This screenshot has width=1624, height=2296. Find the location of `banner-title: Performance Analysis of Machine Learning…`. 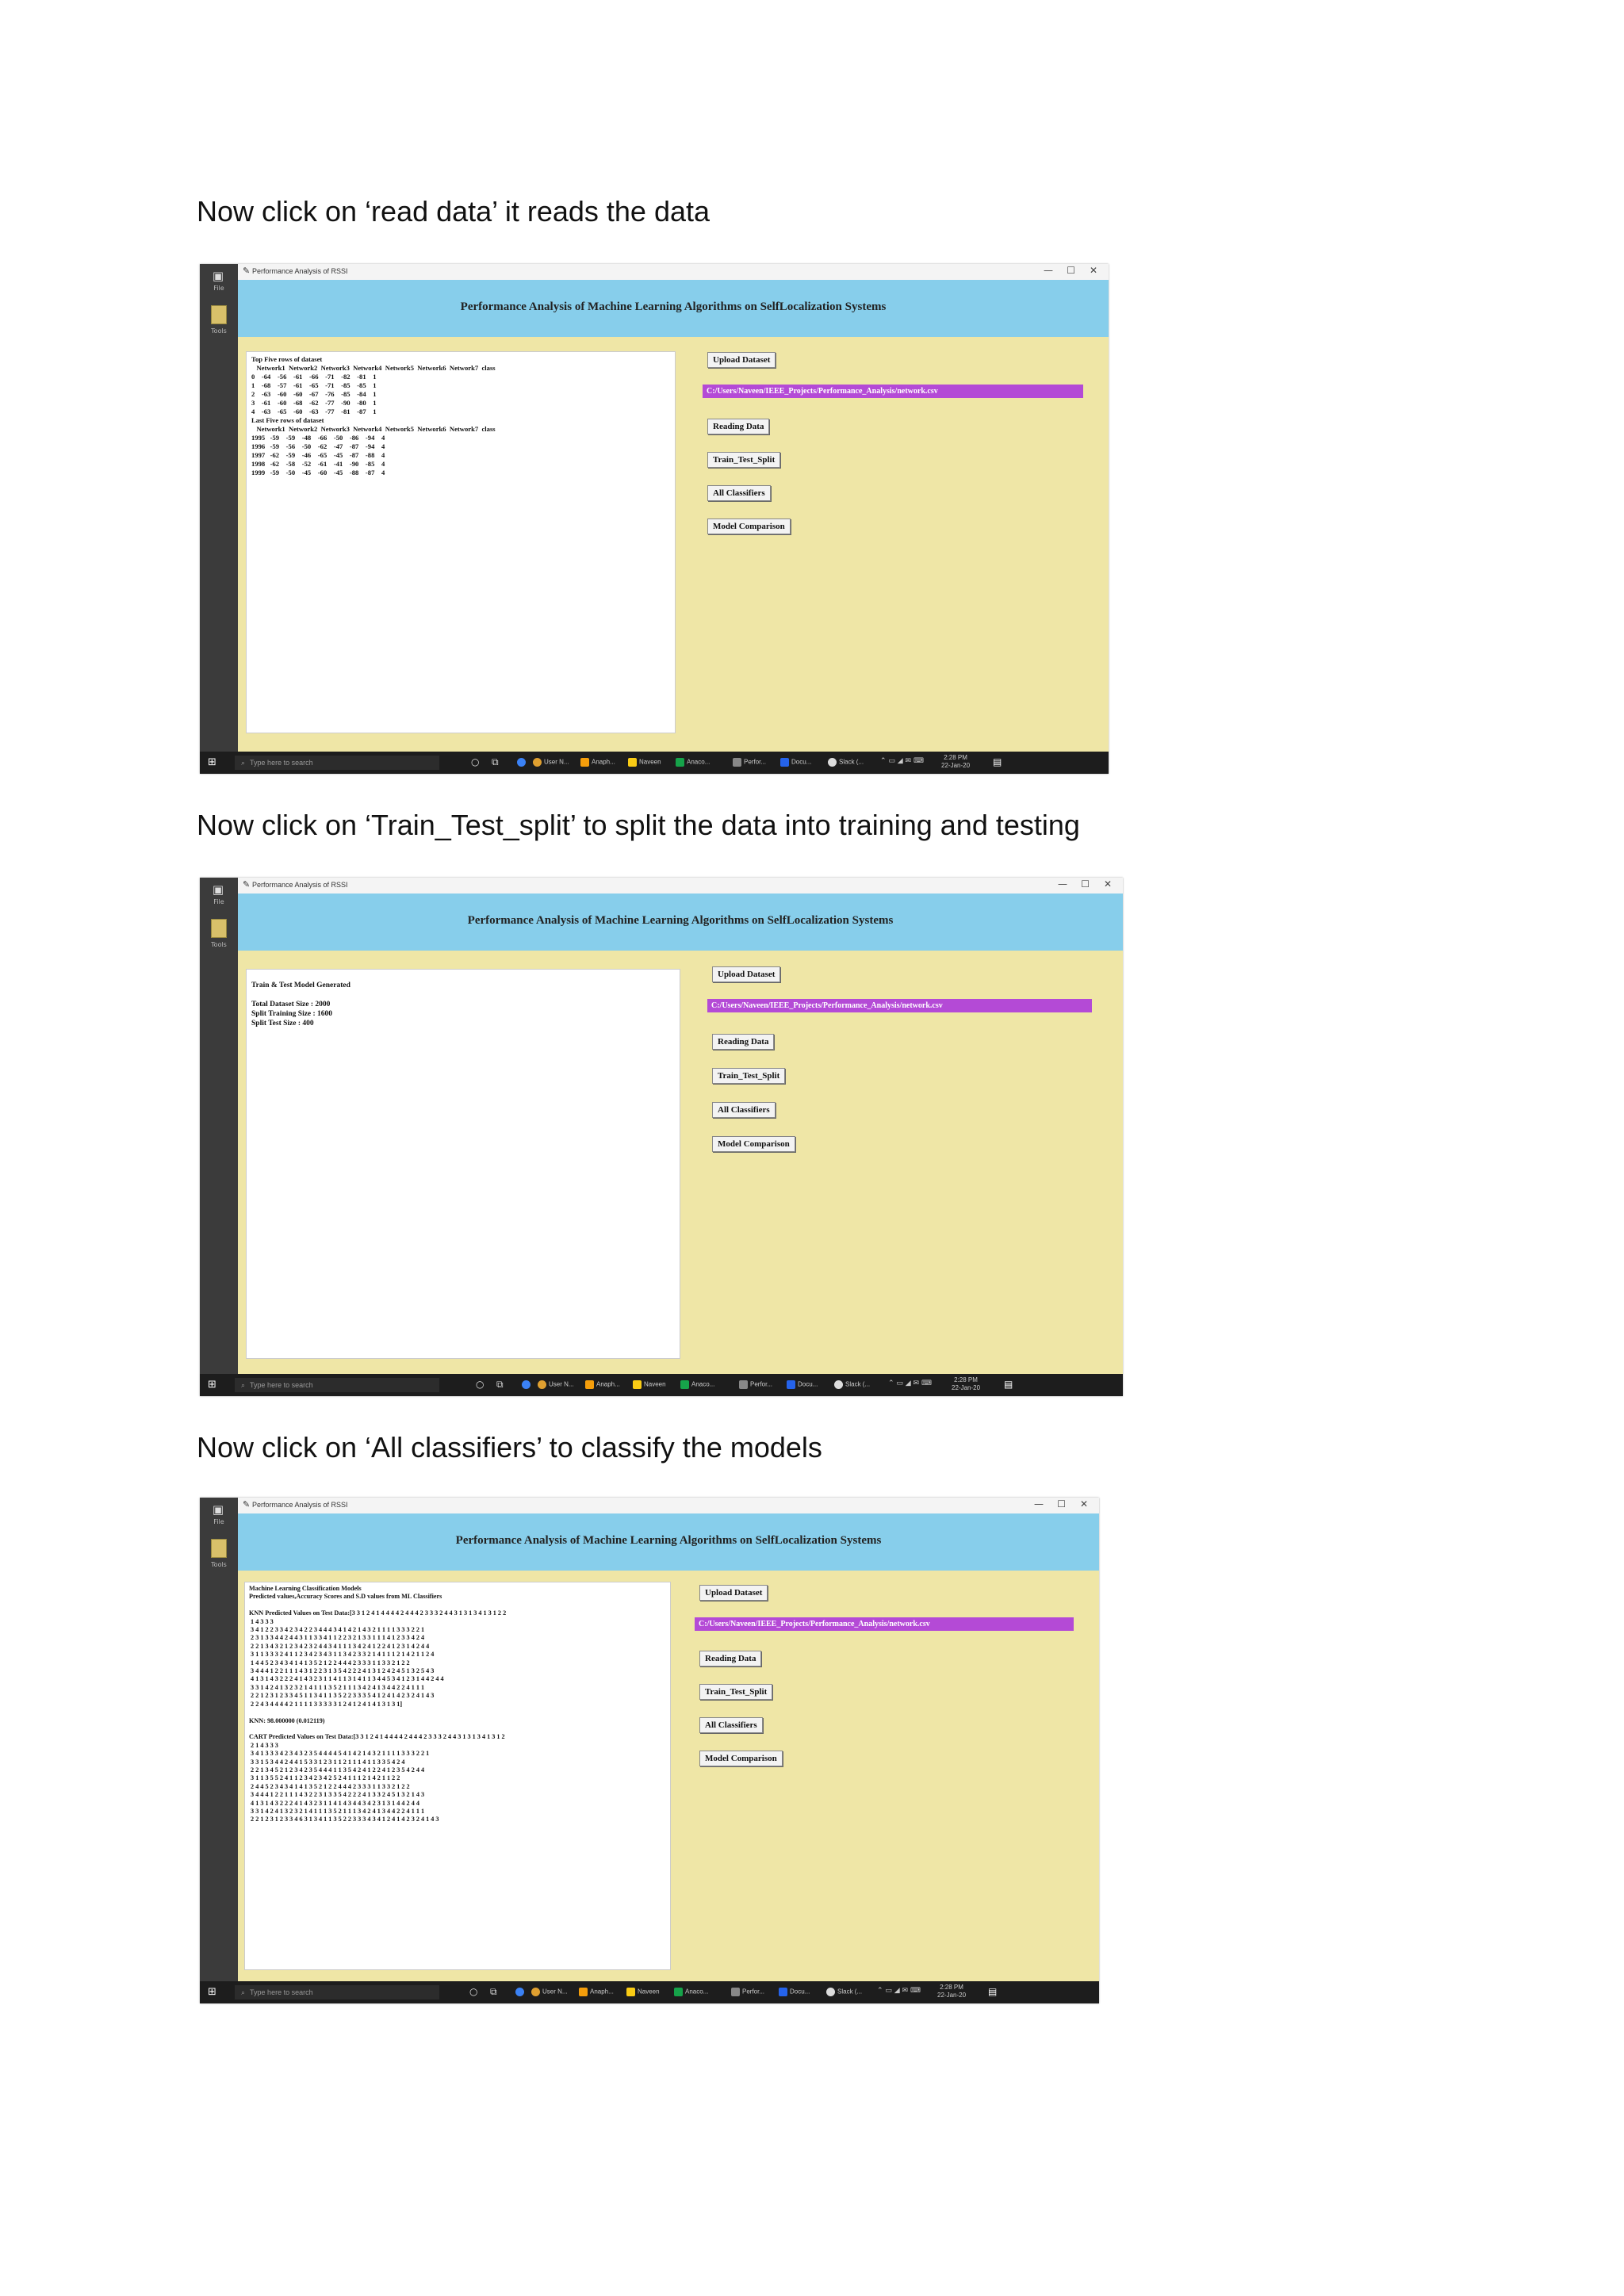

banner-title: Performance Analysis of Machine Learning… is located at coordinates (680, 920).